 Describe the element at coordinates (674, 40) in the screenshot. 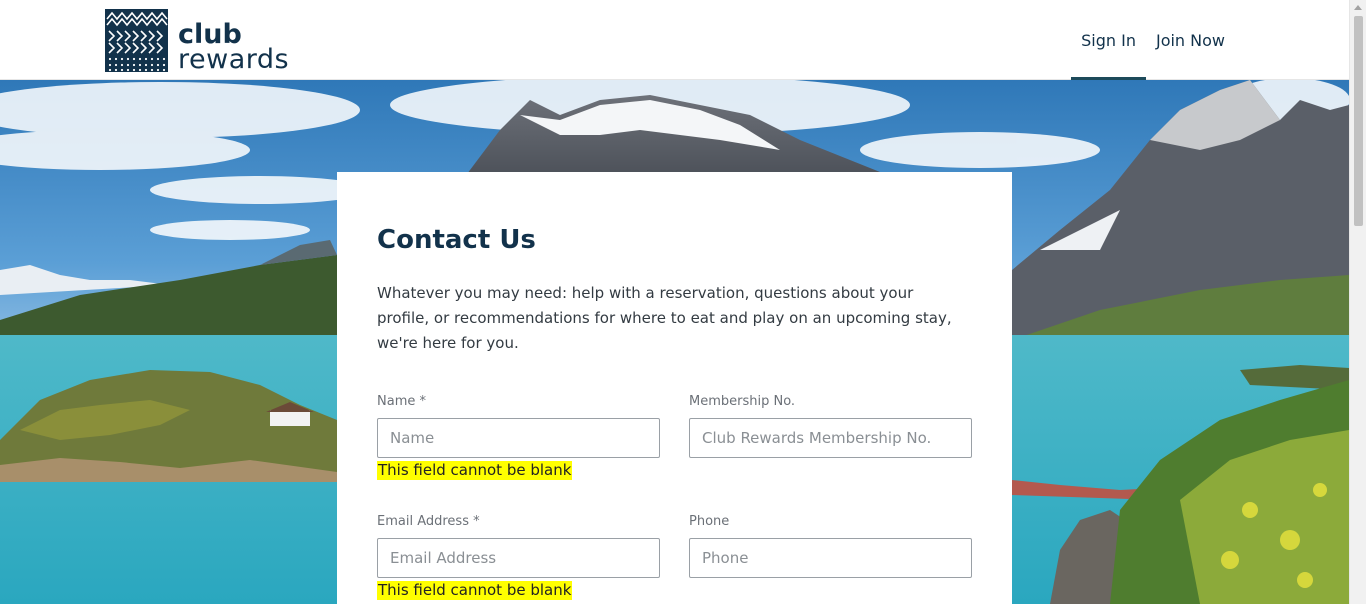

I see `site-header: club rewards Sign In Join Now` at that location.